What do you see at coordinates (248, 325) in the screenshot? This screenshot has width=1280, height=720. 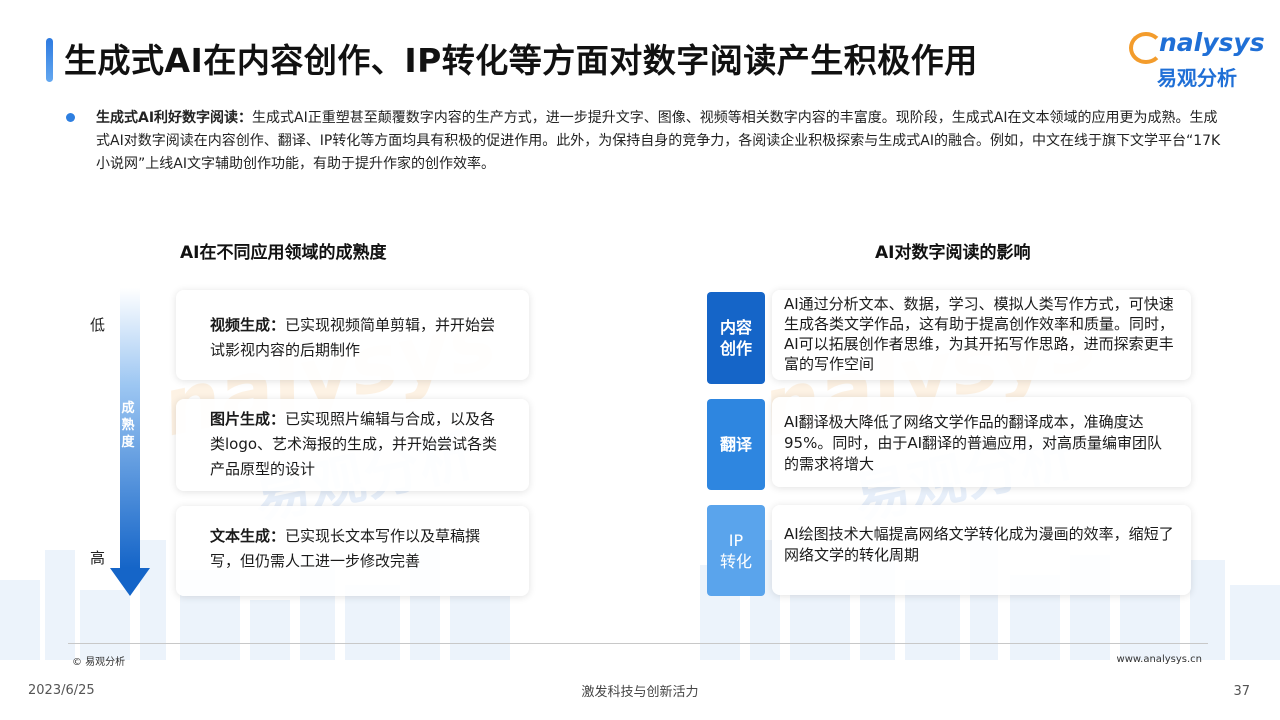 I see `maturity-card-video-lead: 视频生成：` at bounding box center [248, 325].